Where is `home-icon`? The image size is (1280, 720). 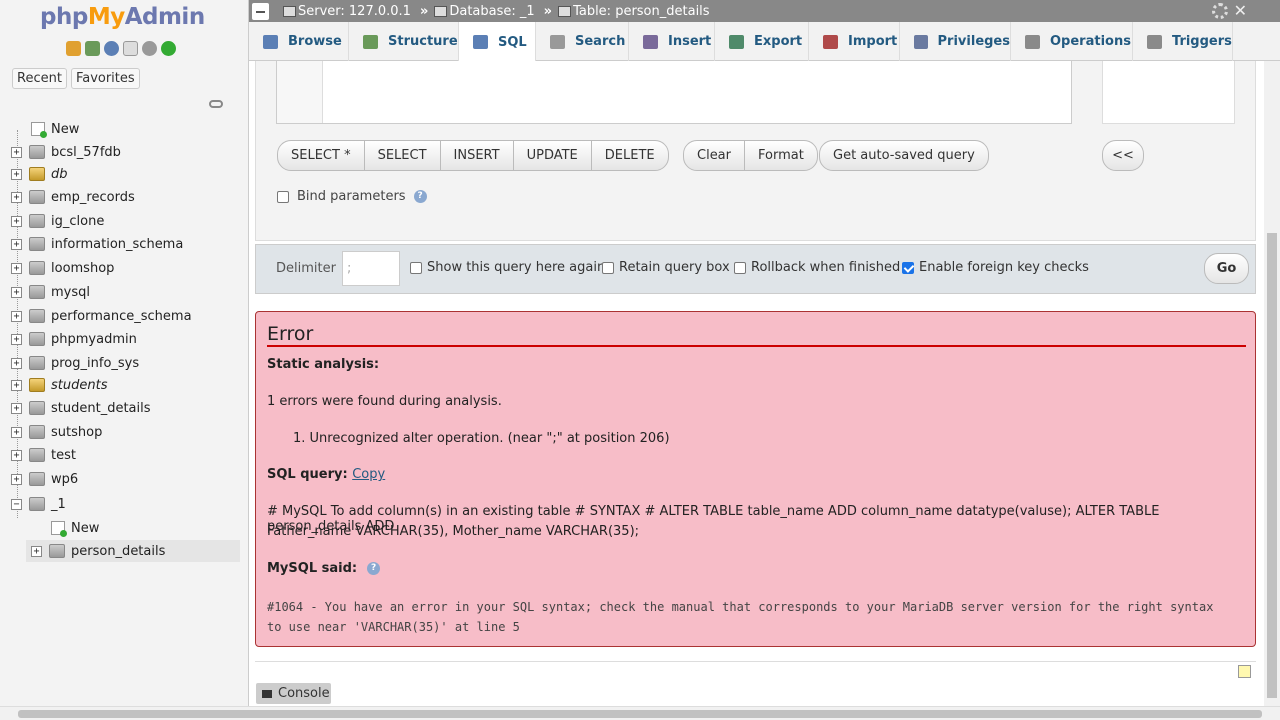
home-icon is located at coordinates (73, 48).